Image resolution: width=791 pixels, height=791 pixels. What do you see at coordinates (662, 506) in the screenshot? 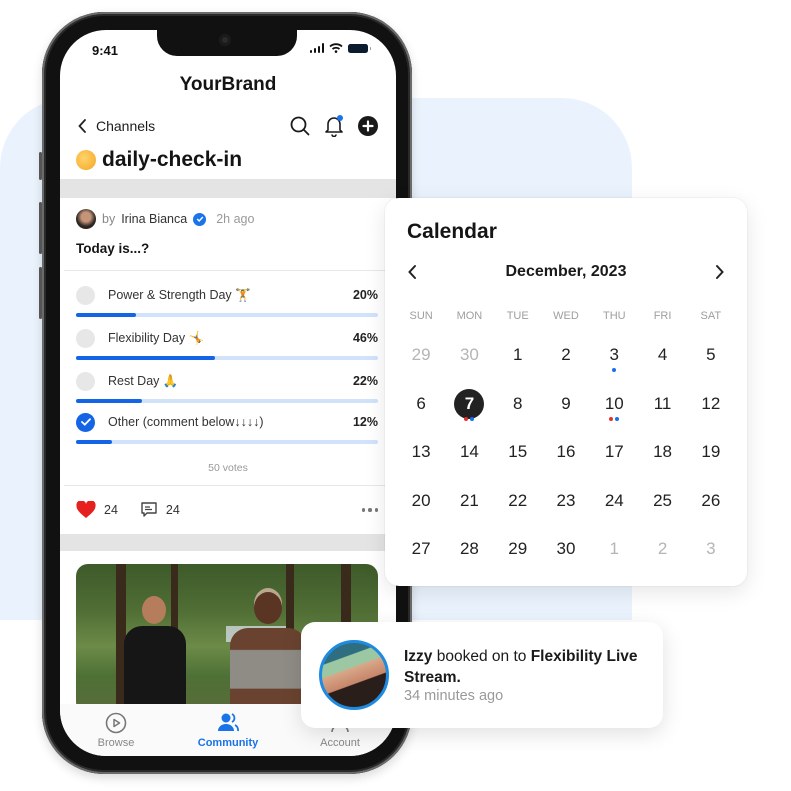
I see `calendar-day: 25` at bounding box center [662, 506].